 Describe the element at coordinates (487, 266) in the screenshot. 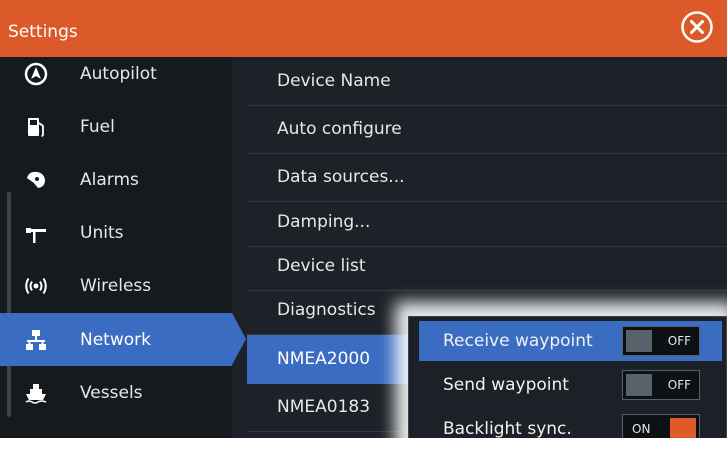

I see `list-item-device-list: Device list` at that location.